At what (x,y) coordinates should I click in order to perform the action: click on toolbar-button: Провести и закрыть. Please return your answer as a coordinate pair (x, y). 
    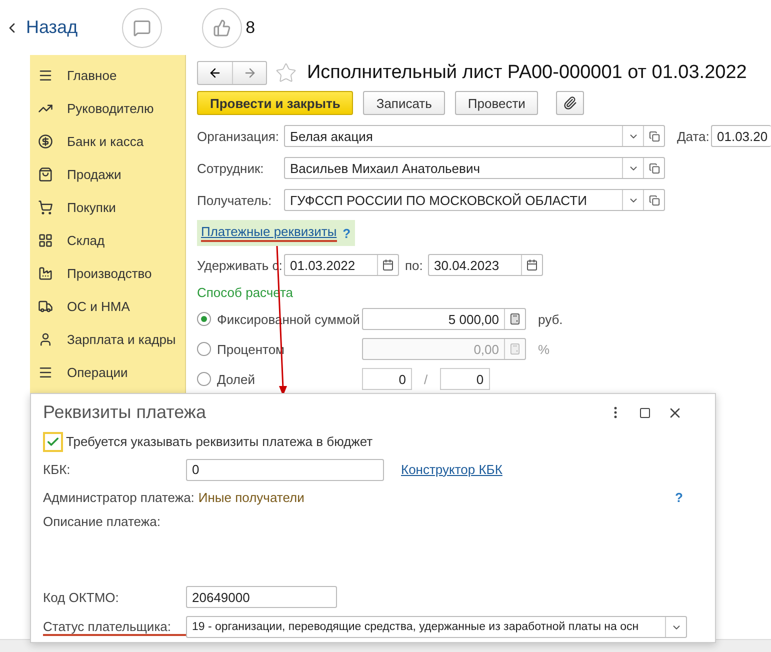
    Looking at the image, I should click on (275, 103).